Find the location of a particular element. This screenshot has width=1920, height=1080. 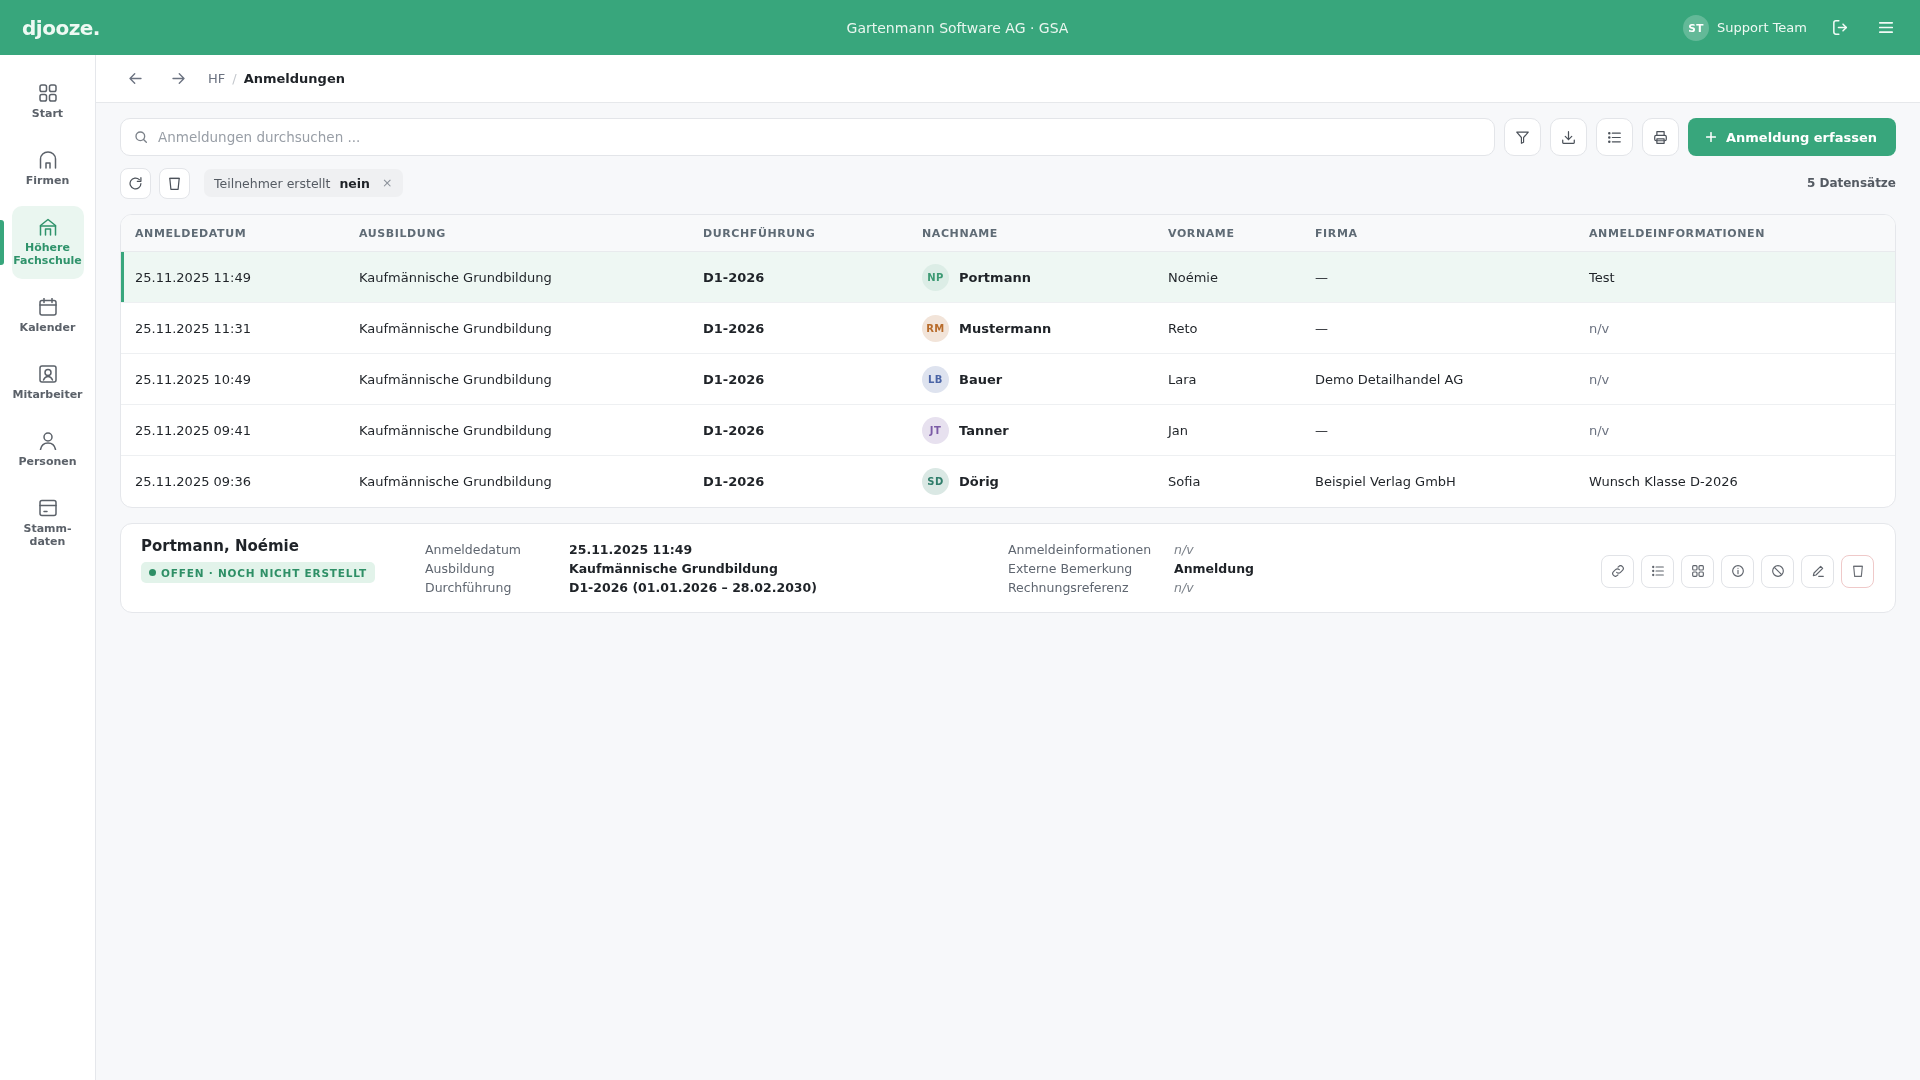

table-row: 25.11.2025 09:41 Kaufmännische Grundbildung D1-2026 JT Tanner Jan — n/v is located at coordinates (1008, 430).